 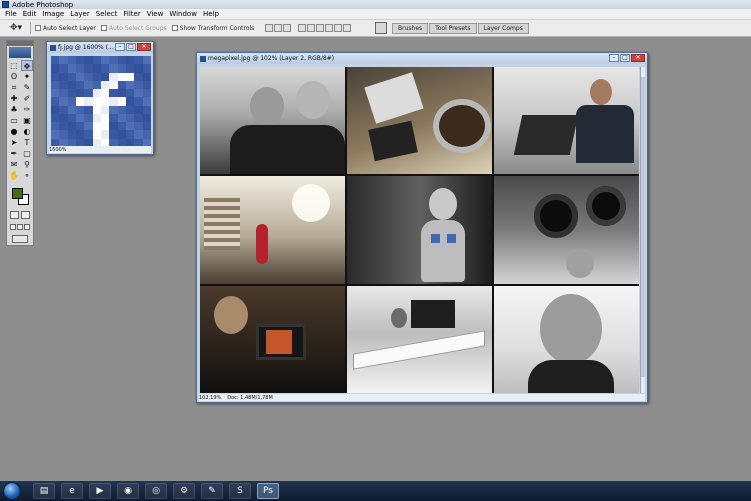 I want to click on scrollbar-thumb, so click(x=643, y=227).